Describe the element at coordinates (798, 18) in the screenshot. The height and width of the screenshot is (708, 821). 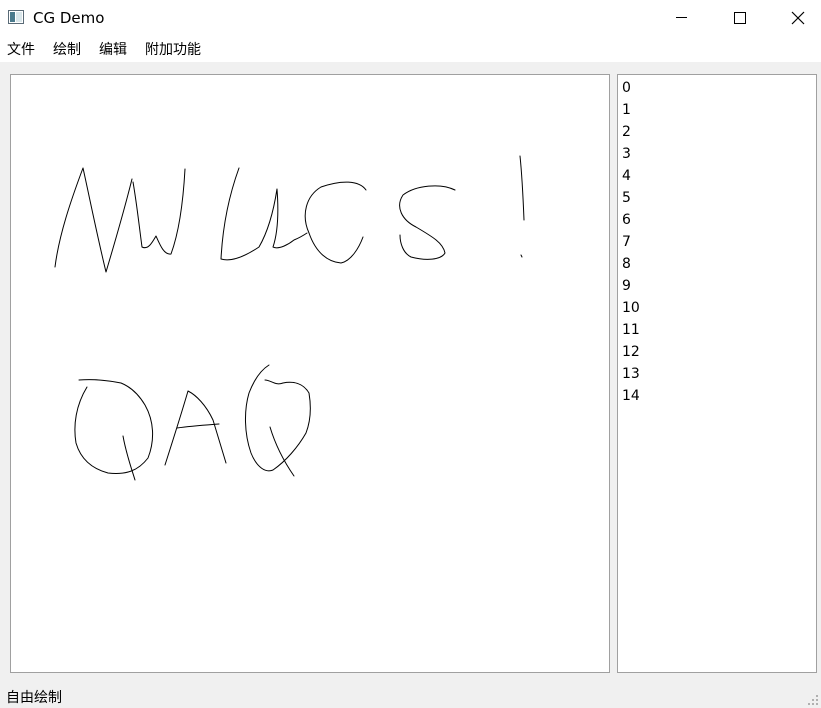
I see `close-icon` at that location.